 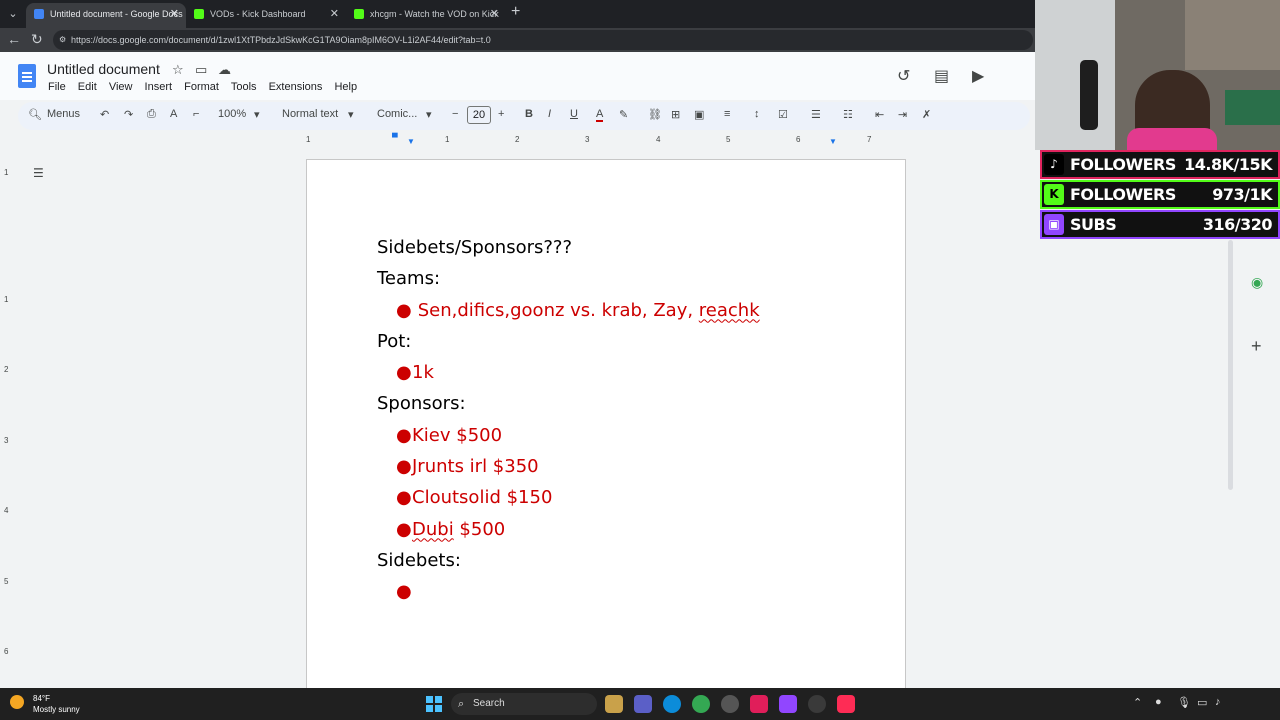 What do you see at coordinates (879, 114) in the screenshot?
I see `decrease-indent-icon: ⇤` at bounding box center [879, 114].